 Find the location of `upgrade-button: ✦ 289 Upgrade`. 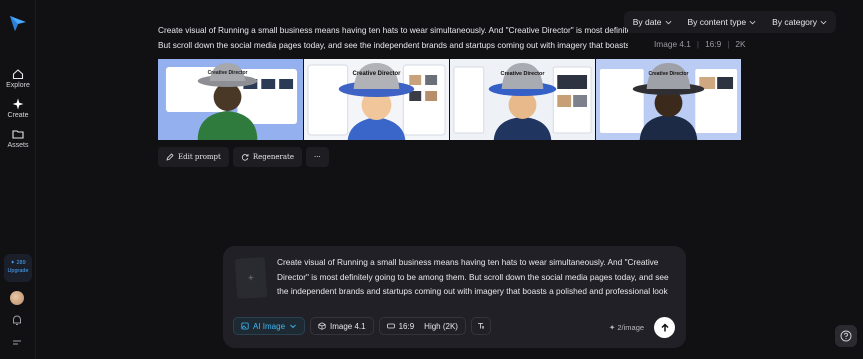

upgrade-button: ✦ 289 Upgrade is located at coordinates (18, 268).